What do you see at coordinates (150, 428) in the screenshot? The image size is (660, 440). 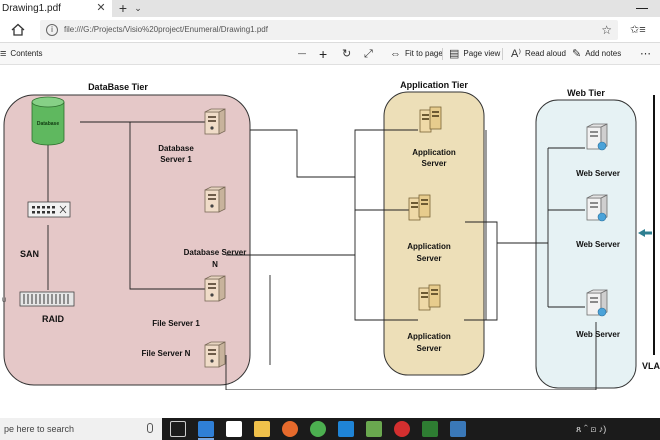 I see `microphone-icon` at bounding box center [150, 428].